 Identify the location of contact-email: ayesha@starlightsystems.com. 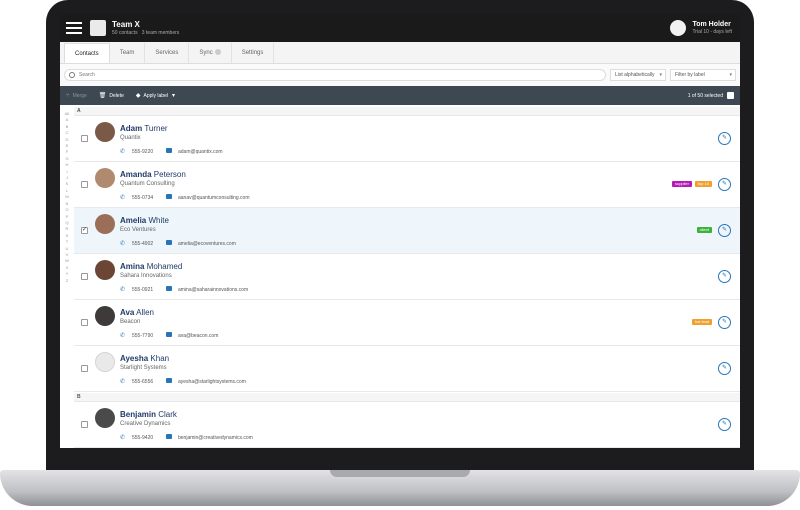
(212, 382).